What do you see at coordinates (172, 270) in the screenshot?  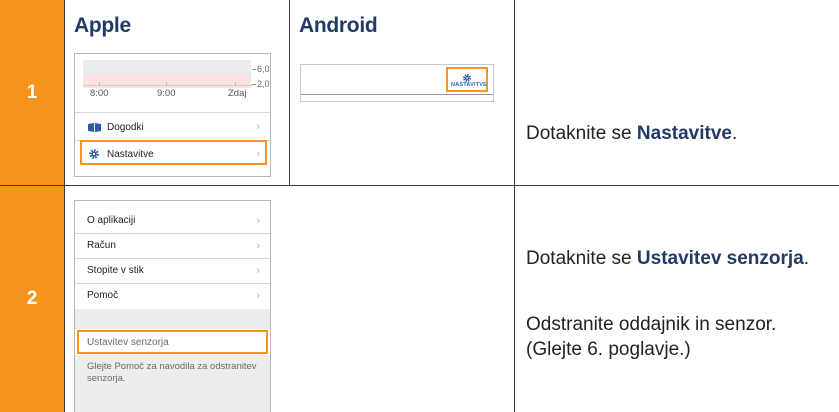 I see `menu-item-stopite-v-stik: Stopite v stik ›` at bounding box center [172, 270].